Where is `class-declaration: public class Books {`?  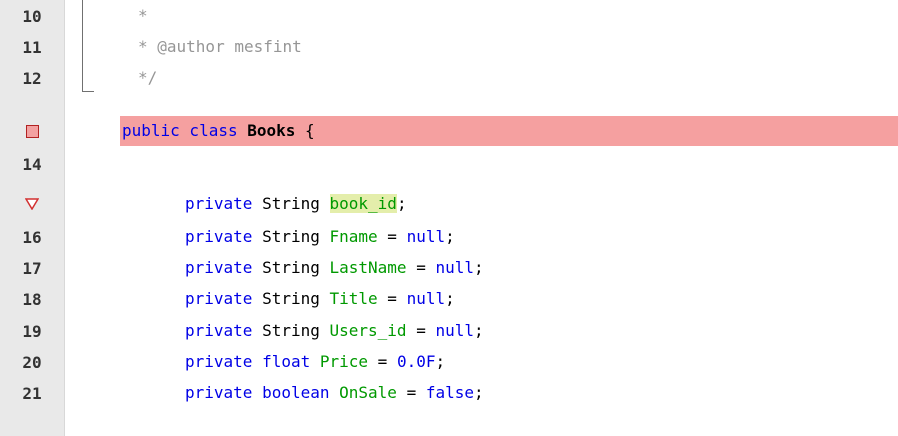
class-declaration: public class Books { is located at coordinates (218, 131).